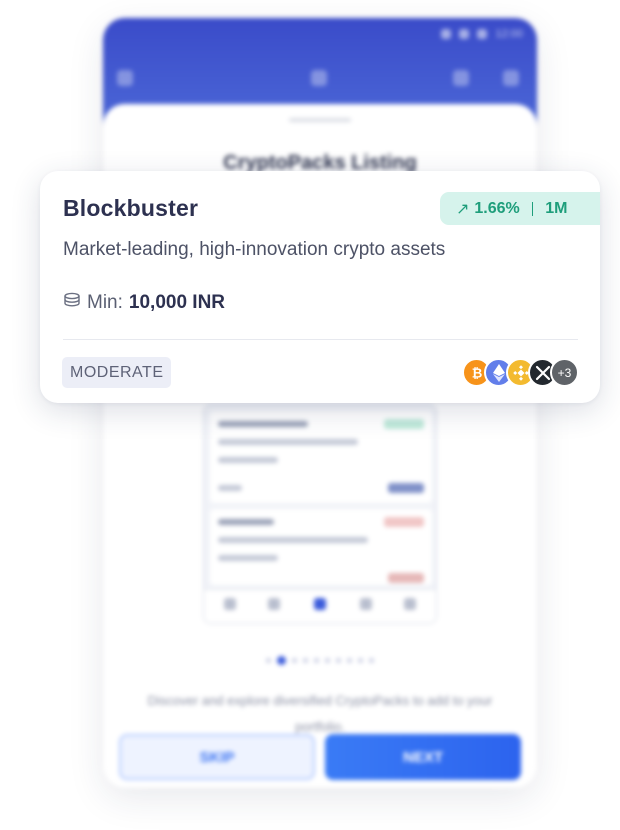 This screenshot has width=620, height=830. Describe the element at coordinates (520, 372) in the screenshot. I see `asset-icons: ₿ +3` at that location.